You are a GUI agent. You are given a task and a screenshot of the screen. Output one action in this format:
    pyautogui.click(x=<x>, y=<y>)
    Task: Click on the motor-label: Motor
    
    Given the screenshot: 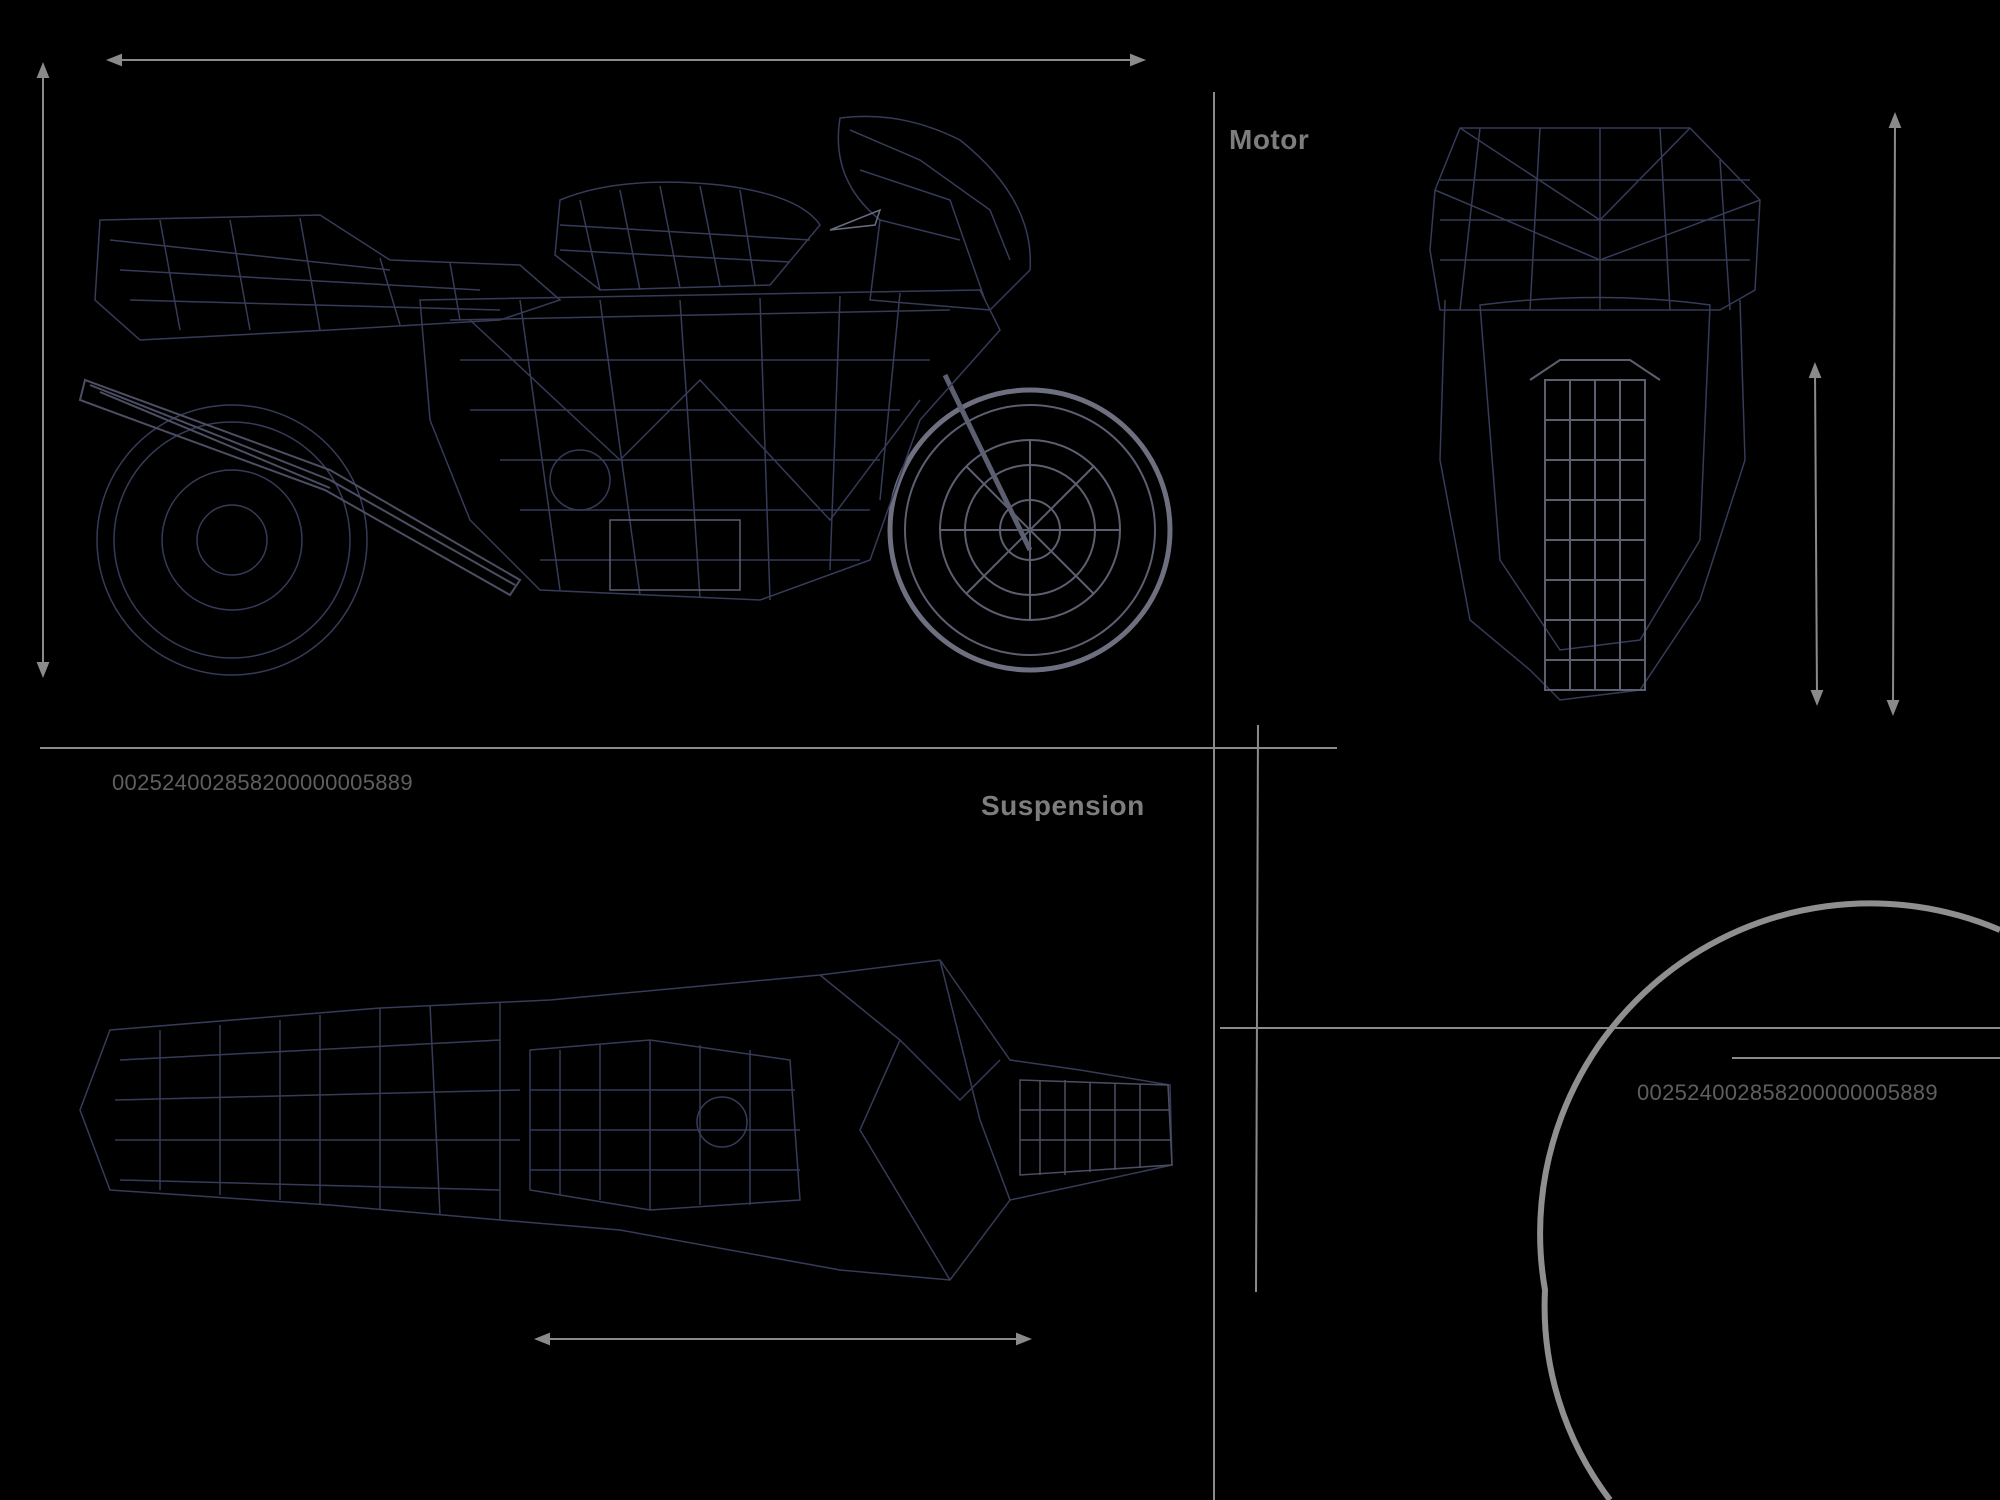 What is the action you would take?
    pyautogui.click(x=1269, y=139)
    